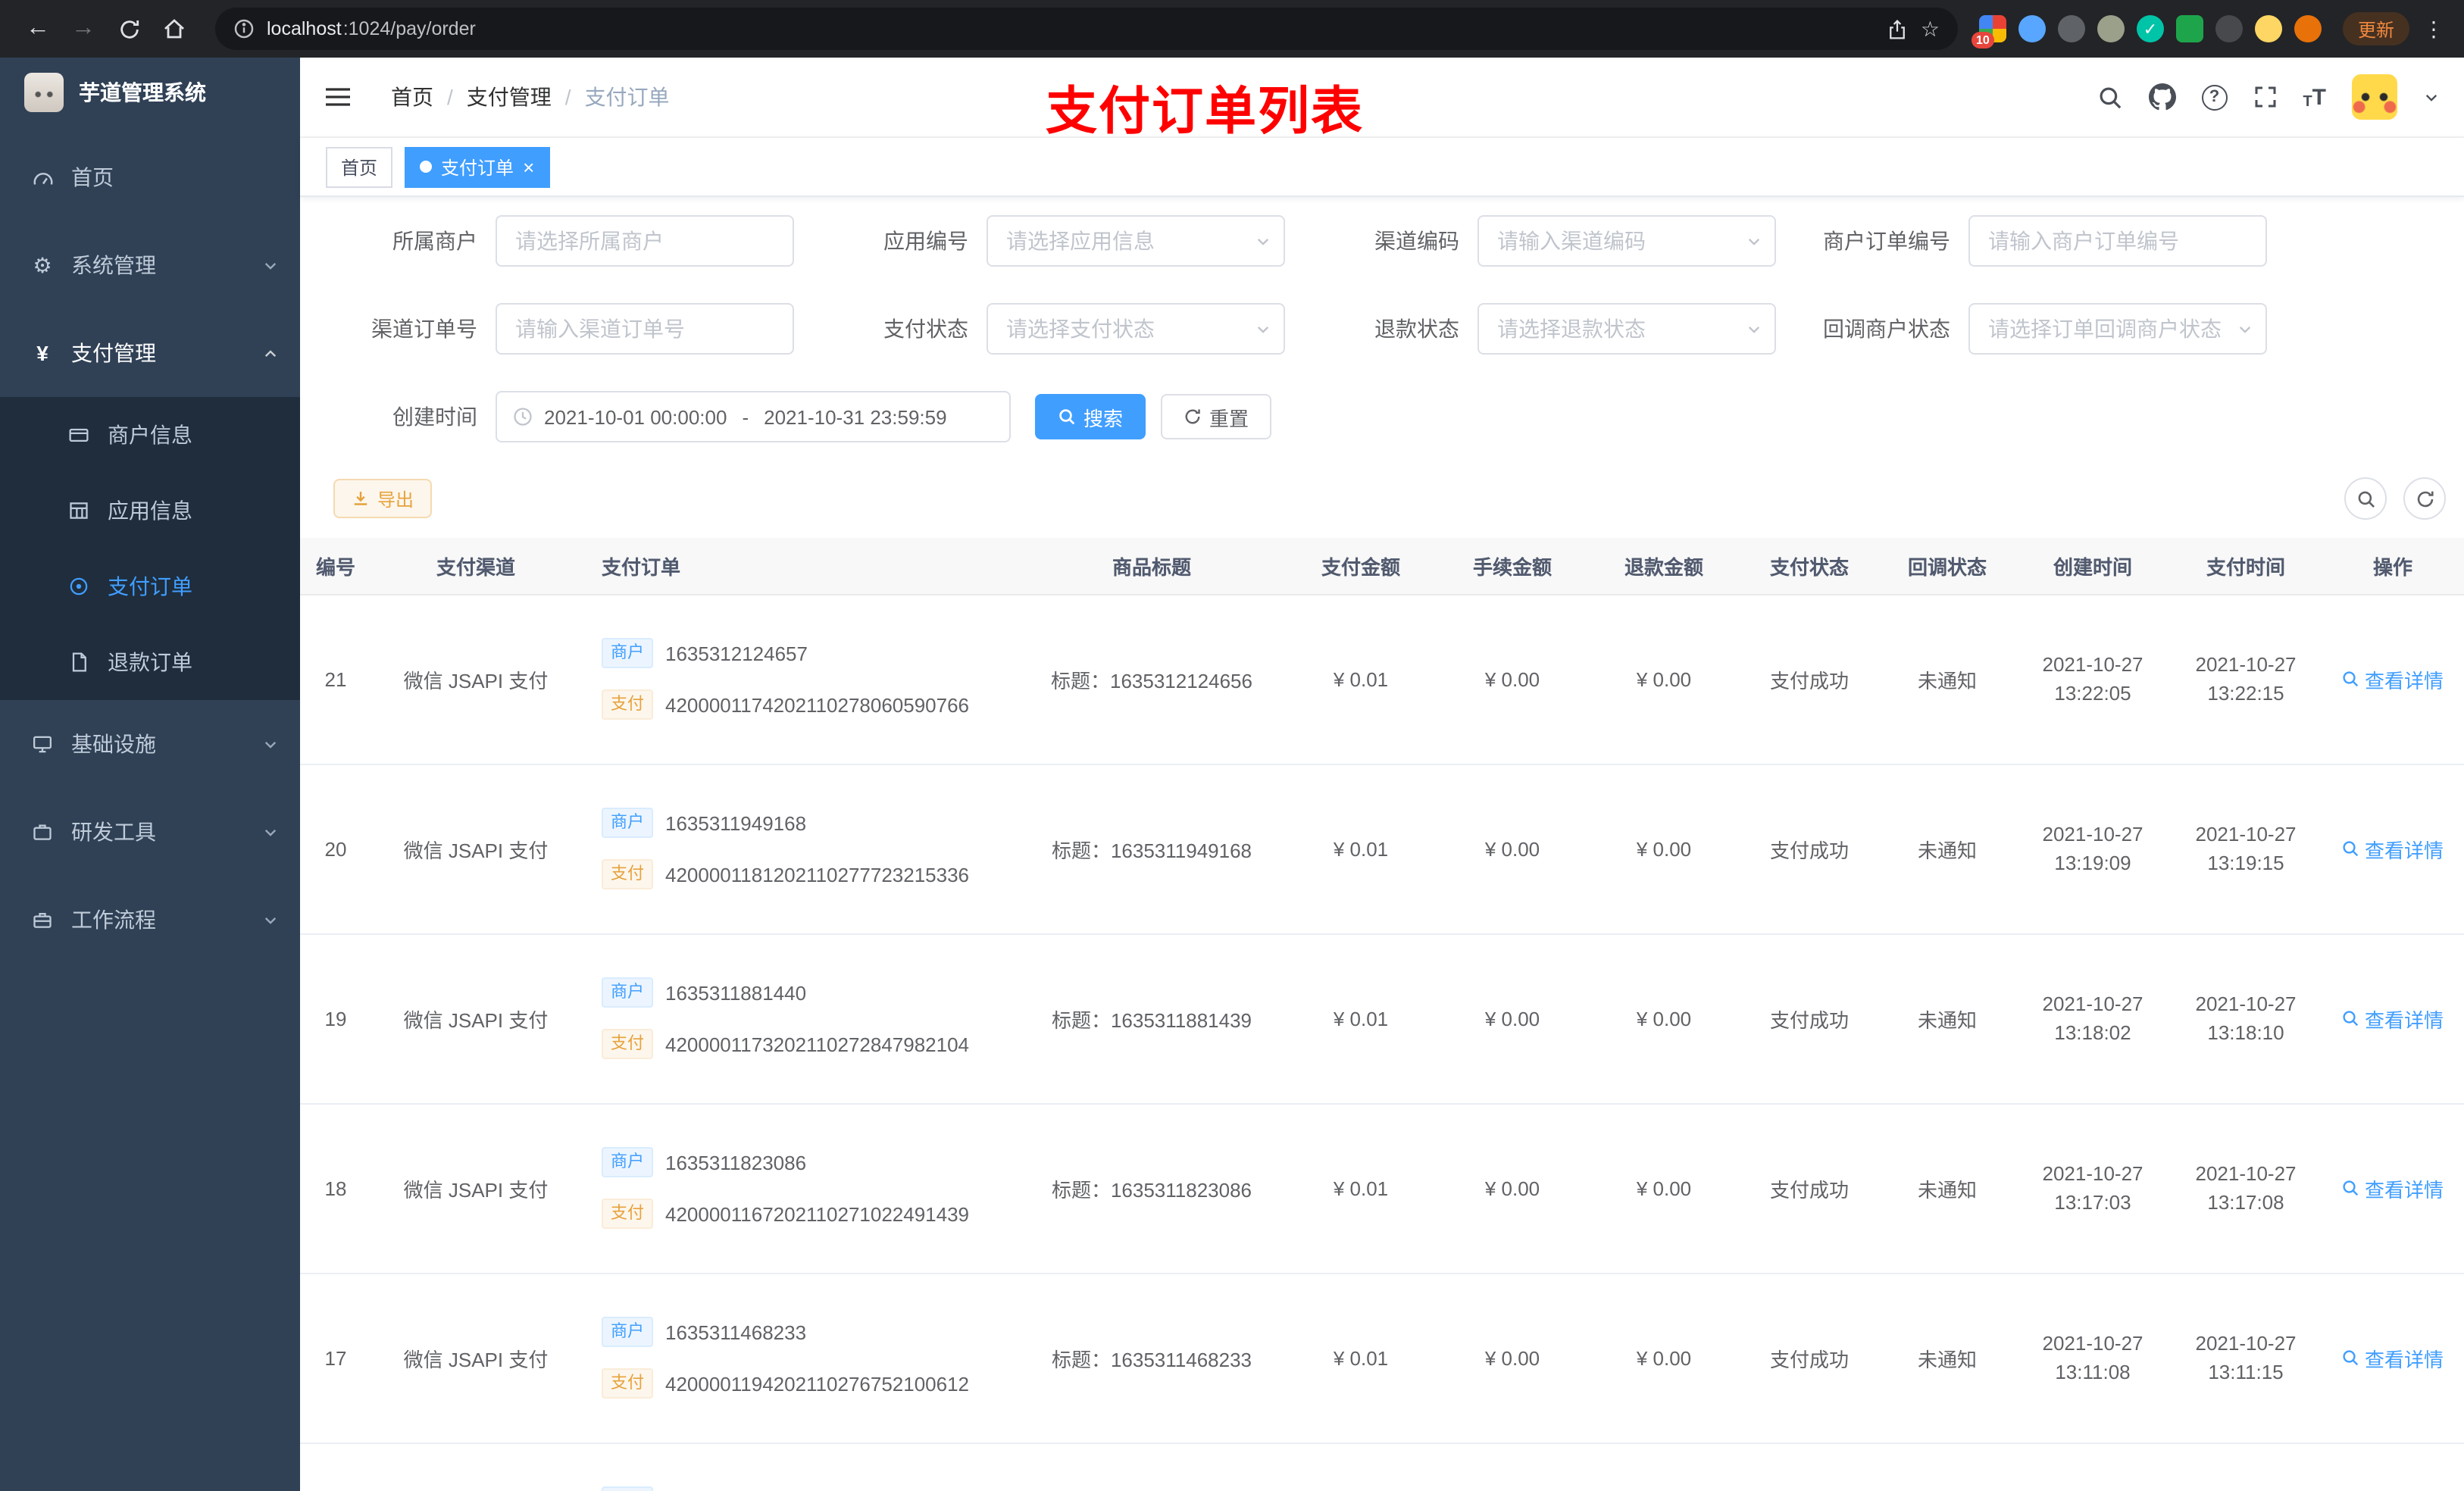 The width and height of the screenshot is (2464, 1491). Describe the element at coordinates (1382, 98) in the screenshot. I see `header: 首页 / 支付管理 / 支付订单 ? T T` at that location.